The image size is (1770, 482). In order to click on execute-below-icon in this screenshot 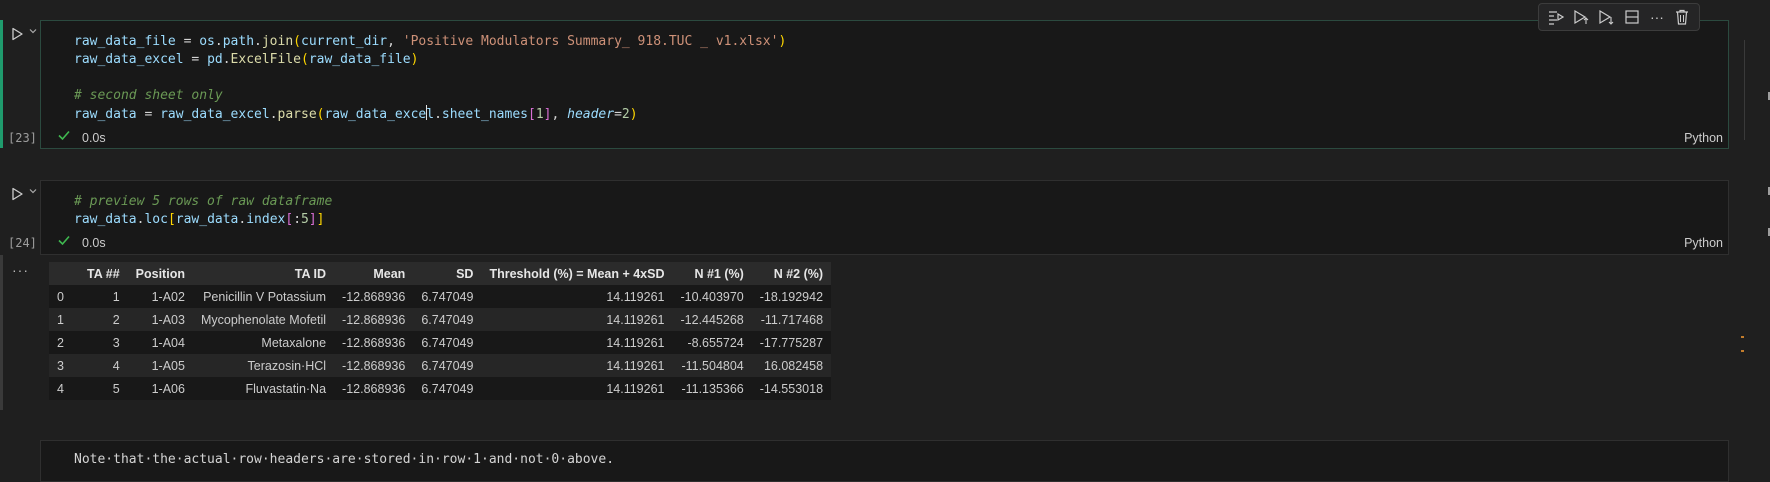, I will do `click(1606, 17)`.